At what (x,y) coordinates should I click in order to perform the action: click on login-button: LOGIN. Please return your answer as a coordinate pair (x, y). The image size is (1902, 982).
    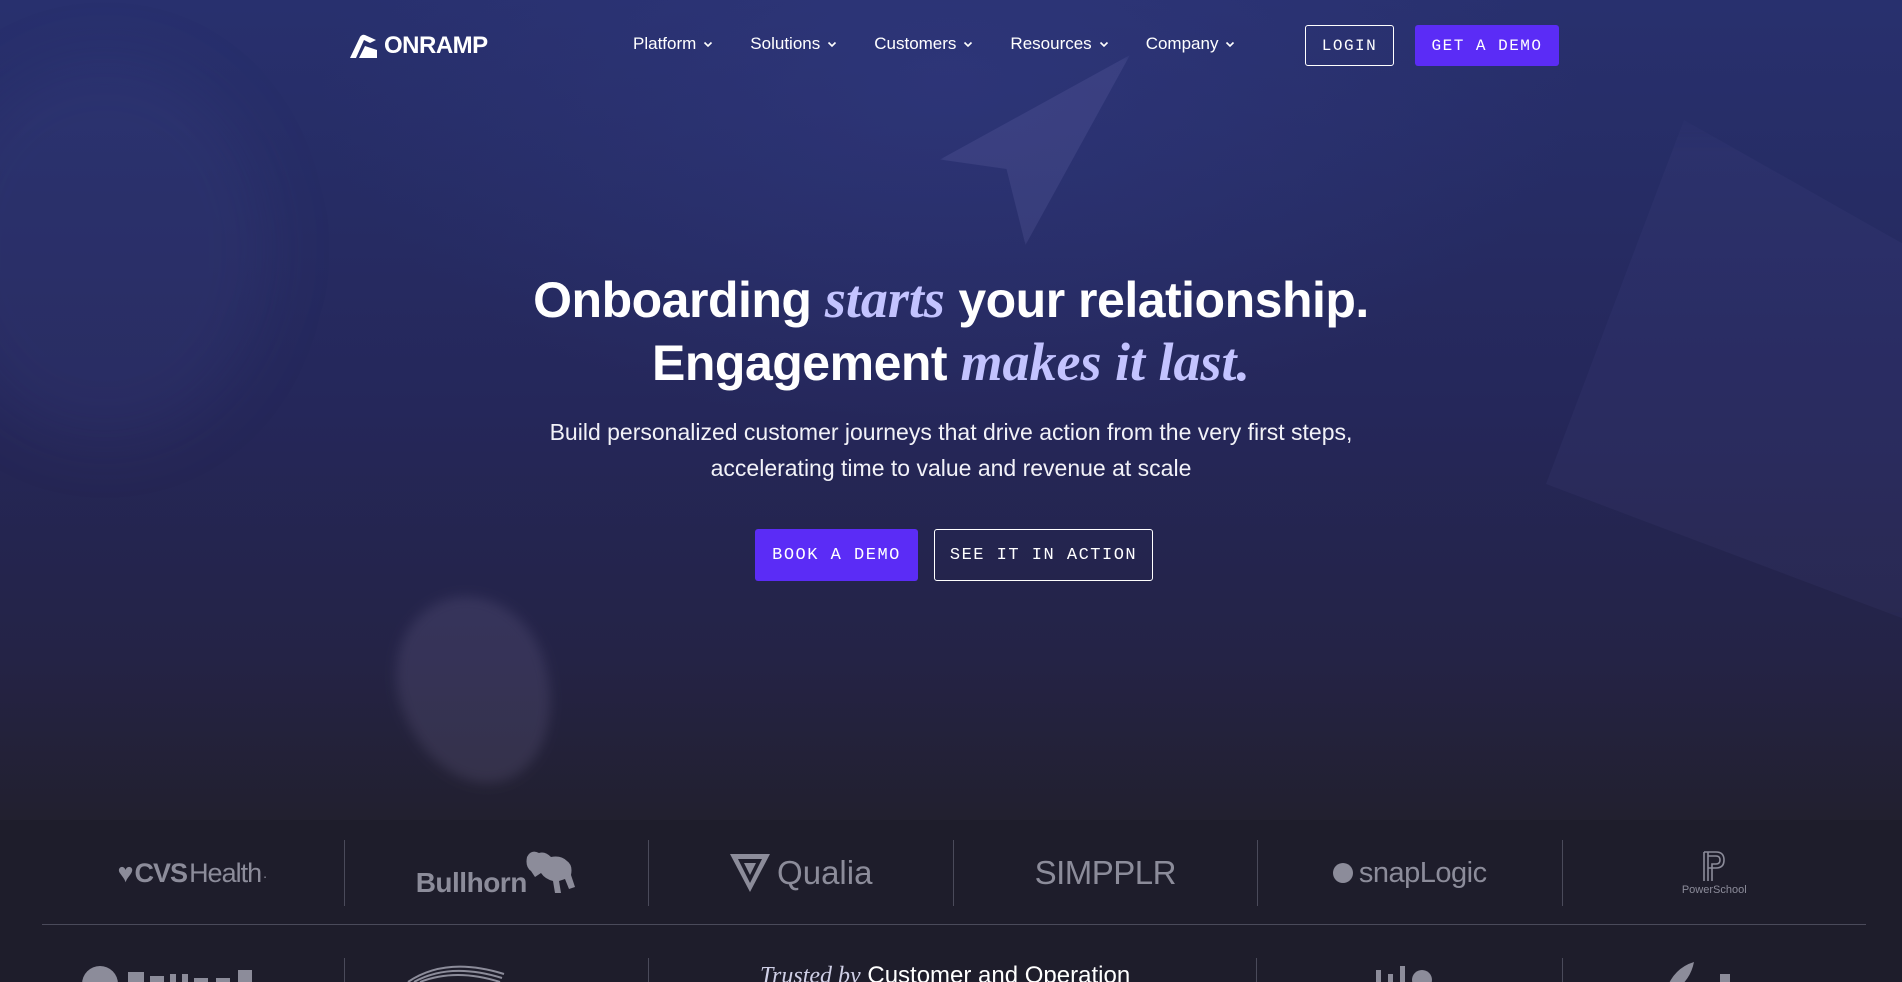
    Looking at the image, I should click on (1349, 45).